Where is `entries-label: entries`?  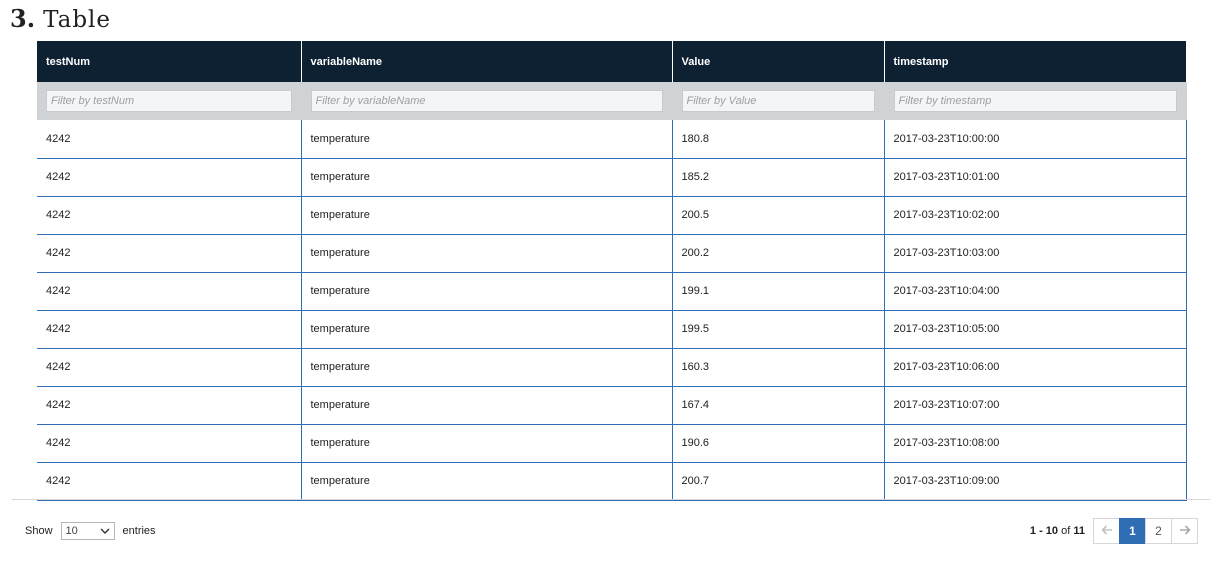 entries-label: entries is located at coordinates (139, 531).